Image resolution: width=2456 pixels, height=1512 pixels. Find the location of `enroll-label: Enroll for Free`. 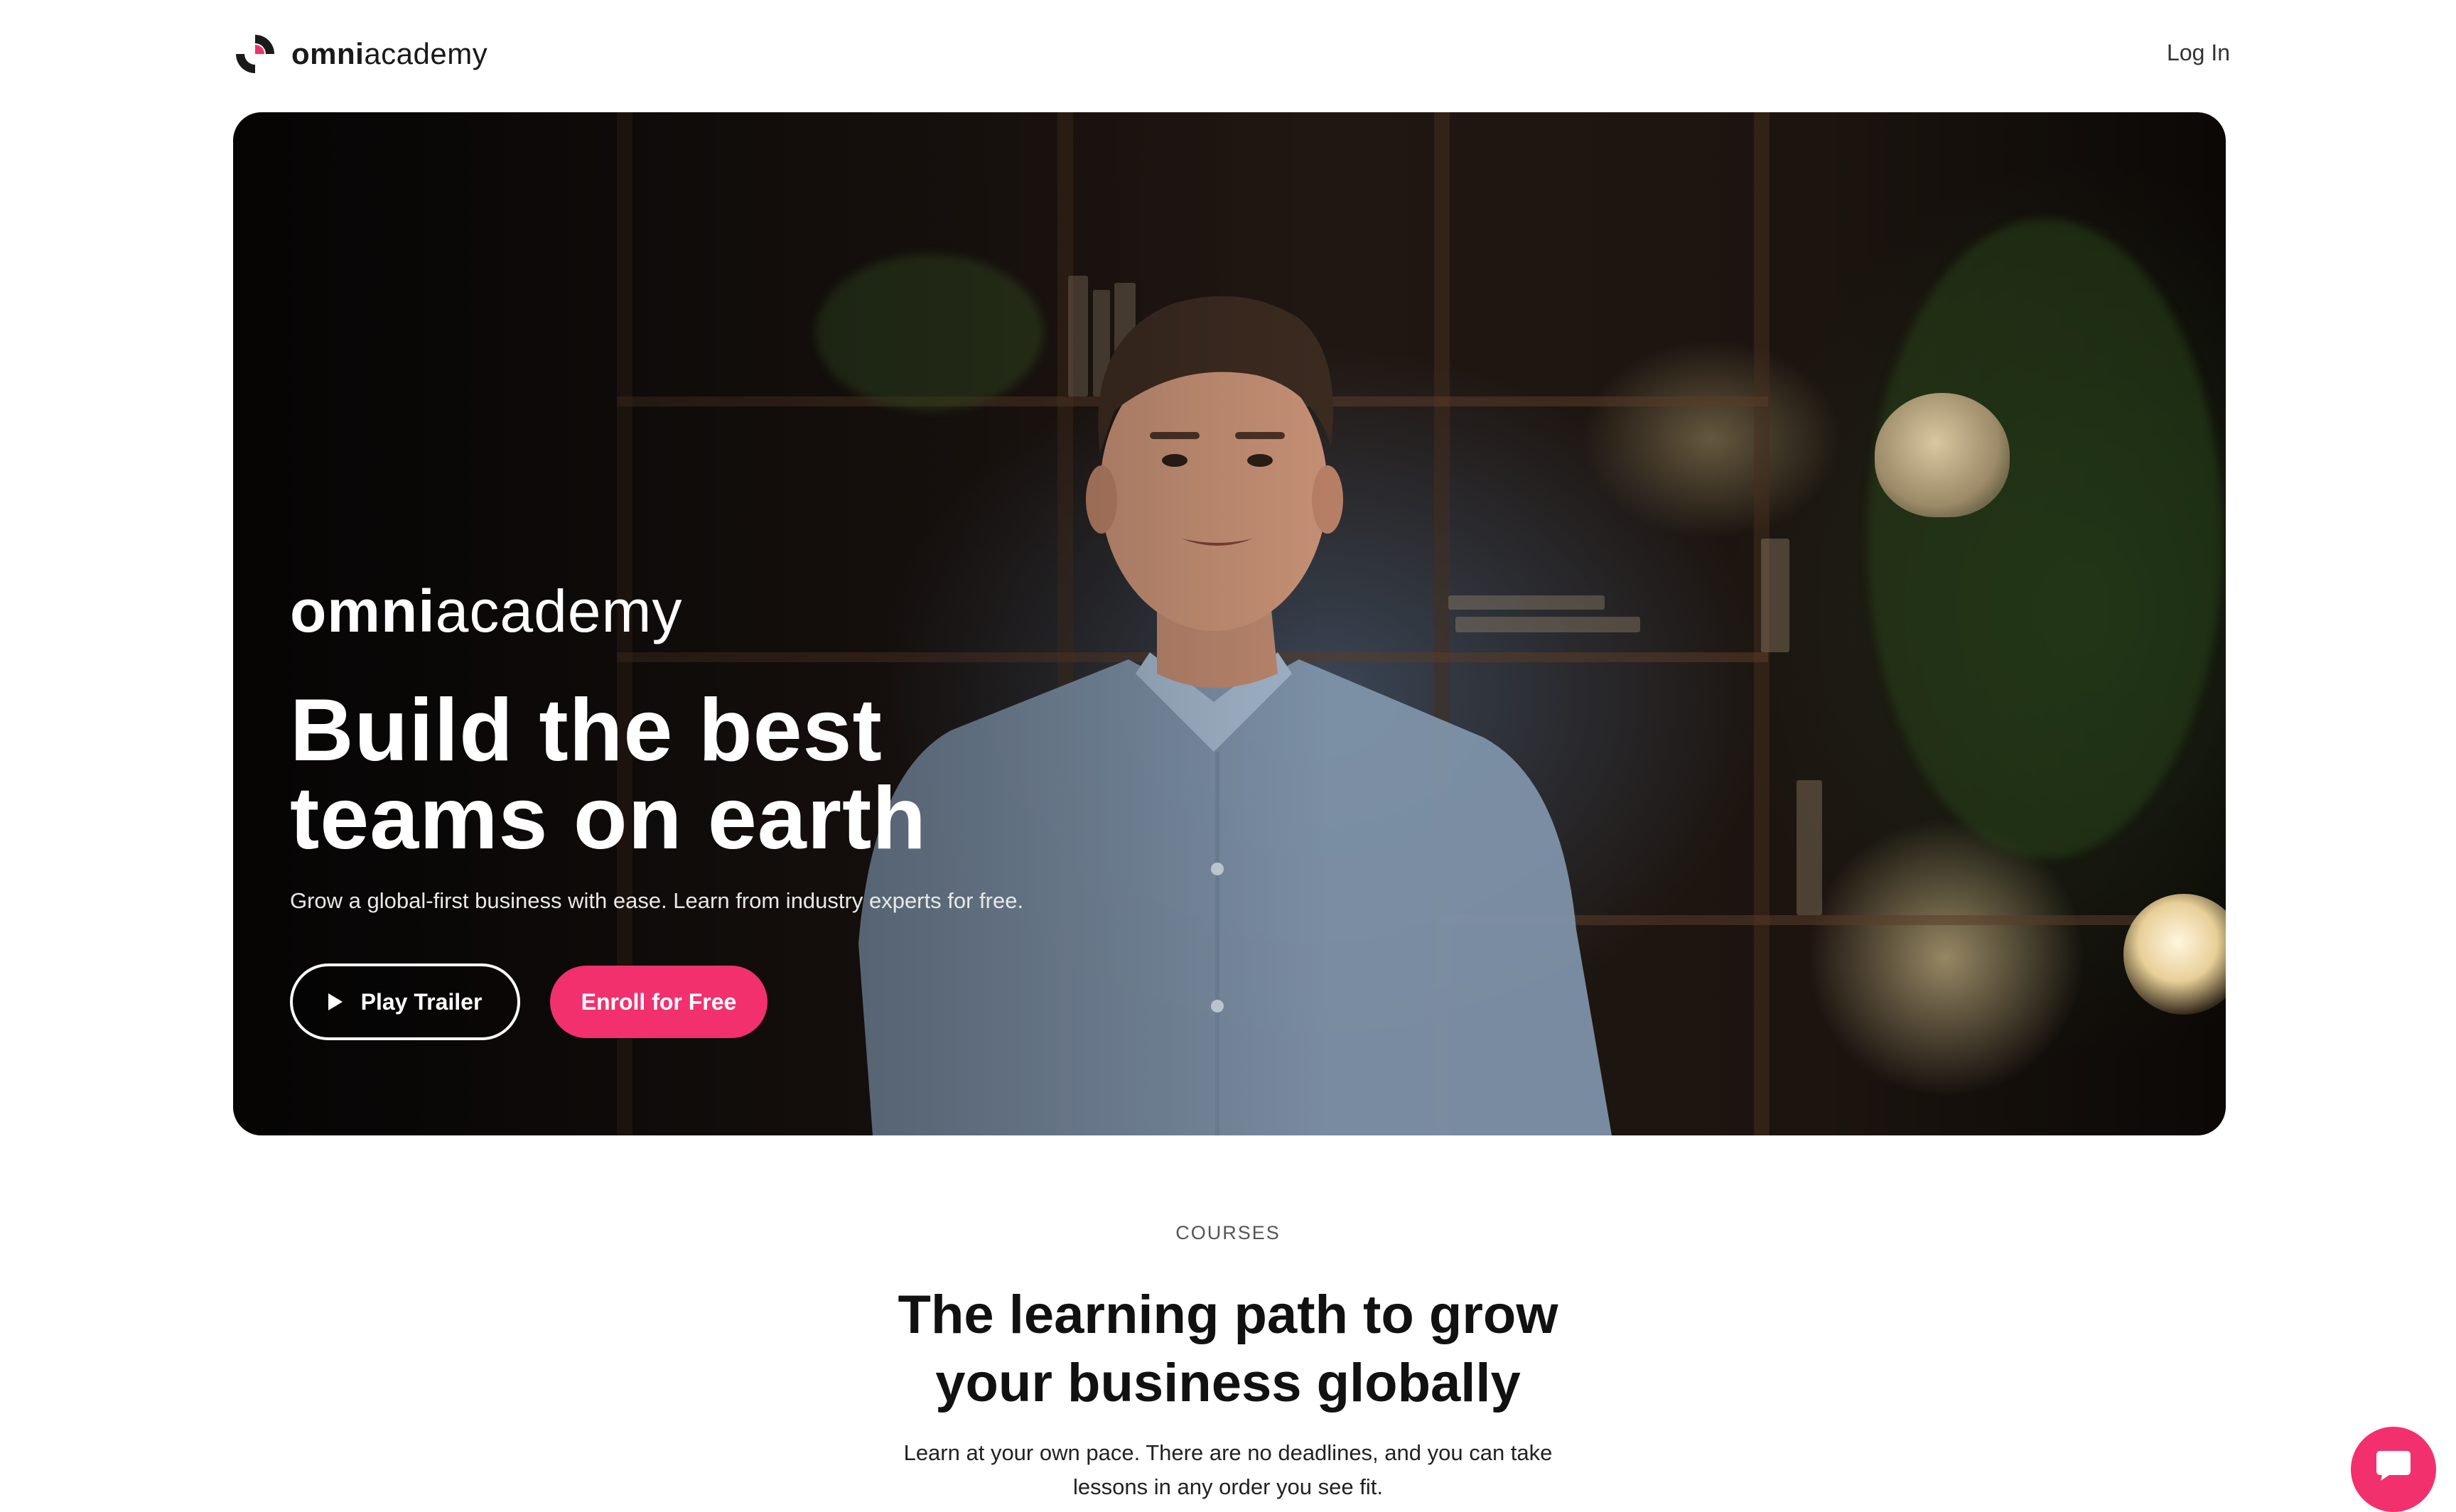

enroll-label: Enroll for Free is located at coordinates (659, 1001).